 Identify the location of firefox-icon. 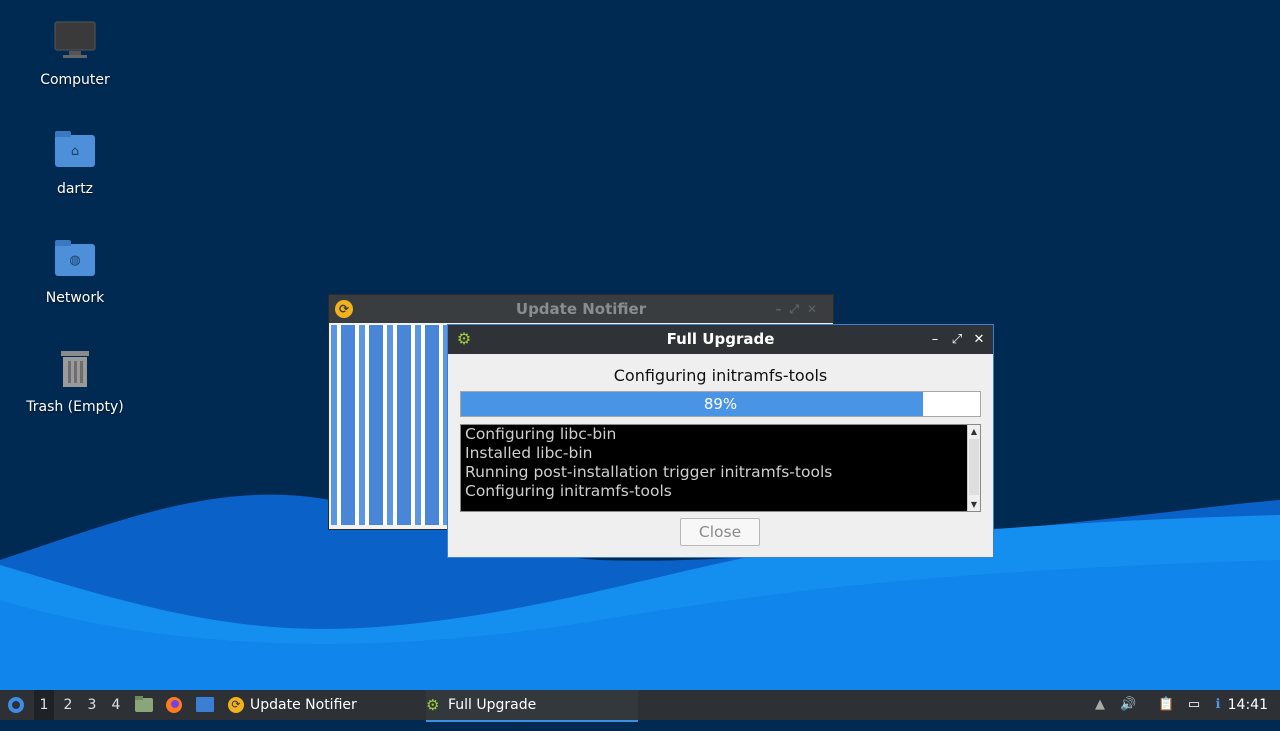
(174, 705).